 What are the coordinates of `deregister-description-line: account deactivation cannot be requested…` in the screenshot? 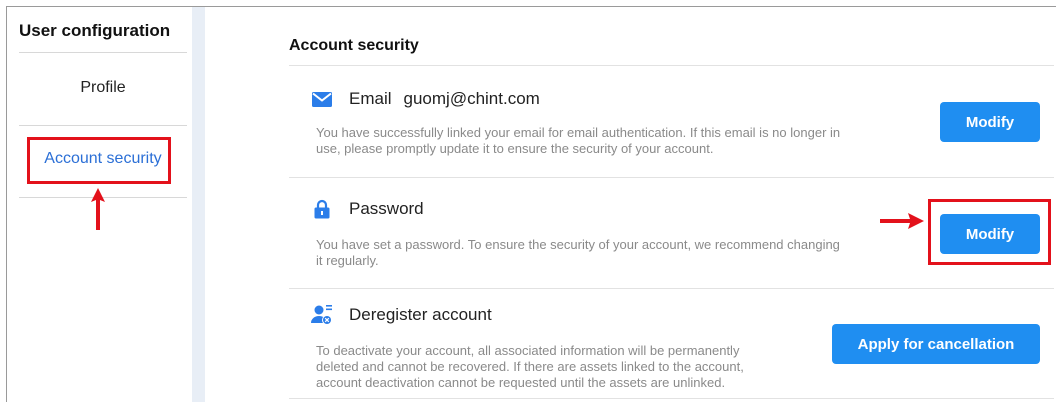 It's located at (521, 382).